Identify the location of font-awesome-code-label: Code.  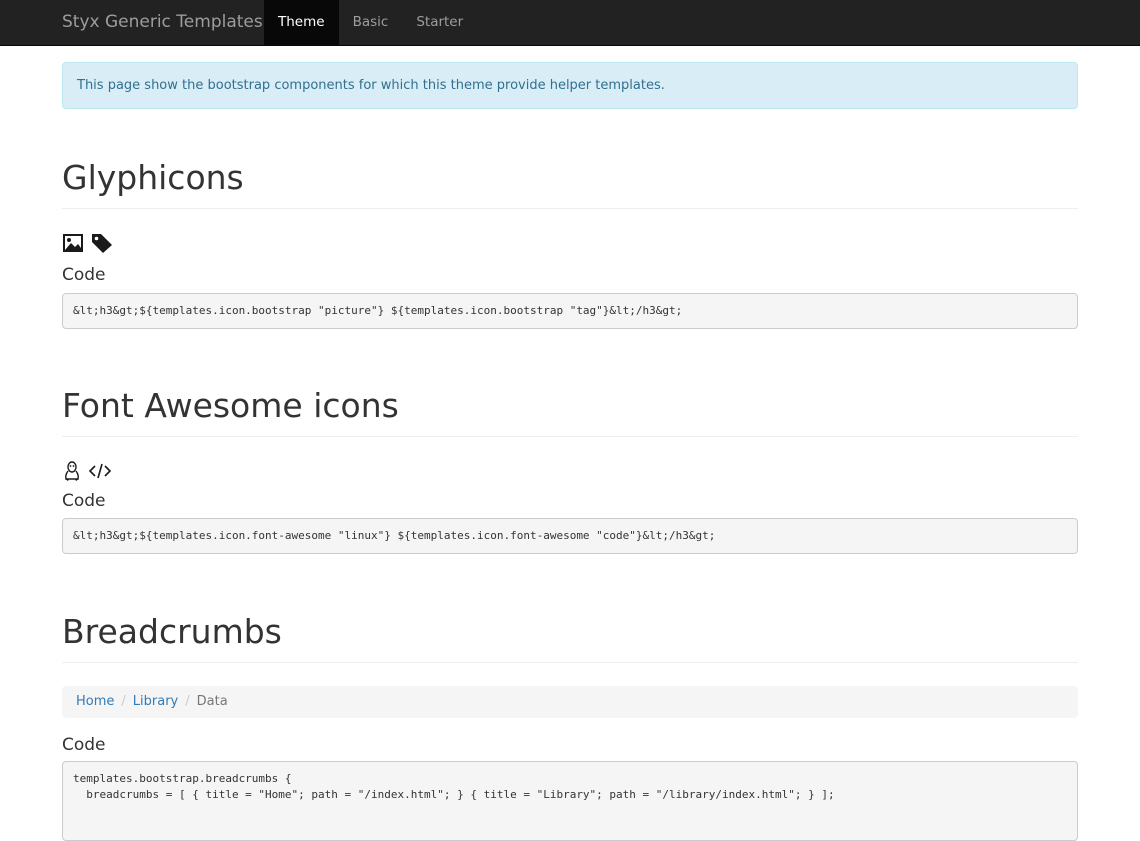
(84, 501).